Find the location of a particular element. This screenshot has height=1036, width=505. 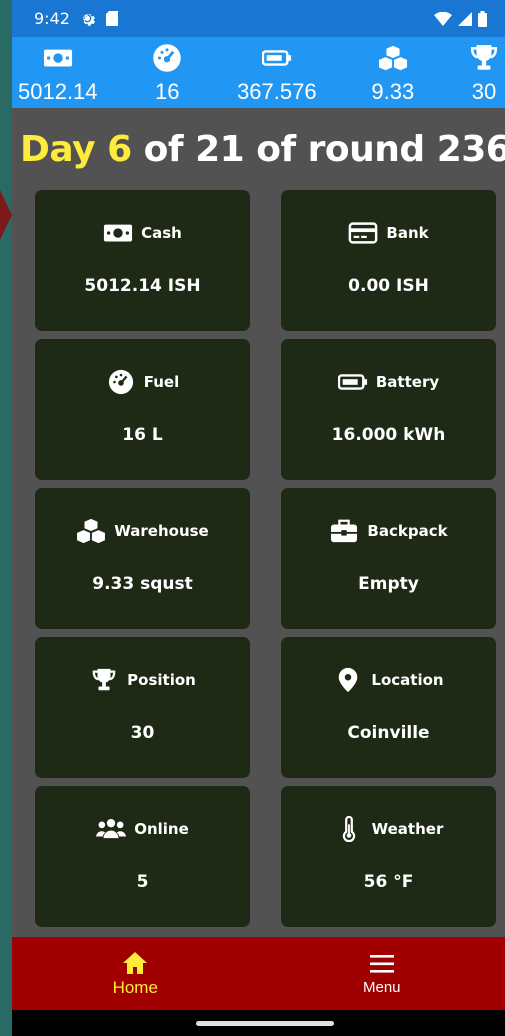

status-time: 9:42 is located at coordinates (52, 18).